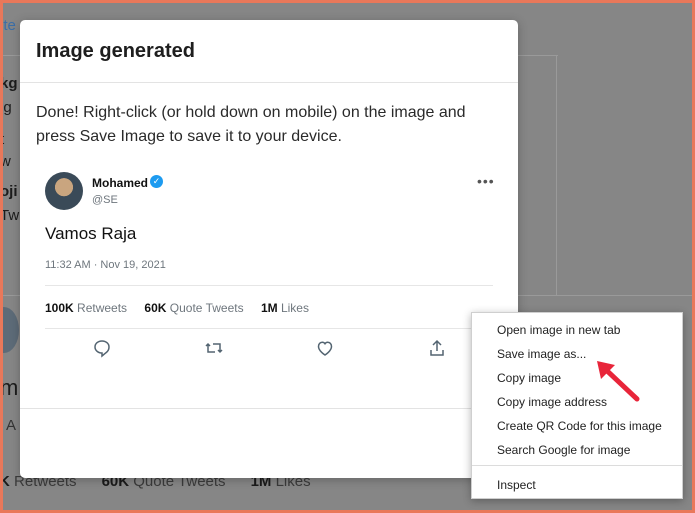 The height and width of the screenshot is (513, 695). Describe the element at coordinates (7, 161) in the screenshot. I see `bg-text-fragment: w` at that location.